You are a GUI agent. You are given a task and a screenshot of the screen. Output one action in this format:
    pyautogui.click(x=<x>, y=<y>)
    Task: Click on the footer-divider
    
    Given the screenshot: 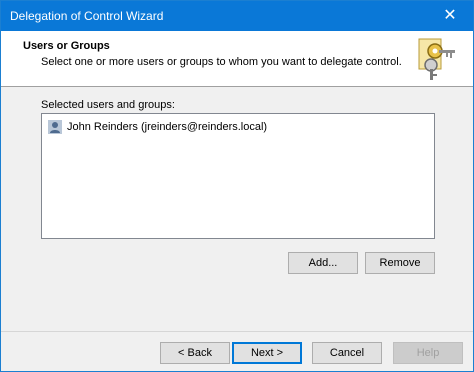 What is the action you would take?
    pyautogui.click(x=237, y=331)
    